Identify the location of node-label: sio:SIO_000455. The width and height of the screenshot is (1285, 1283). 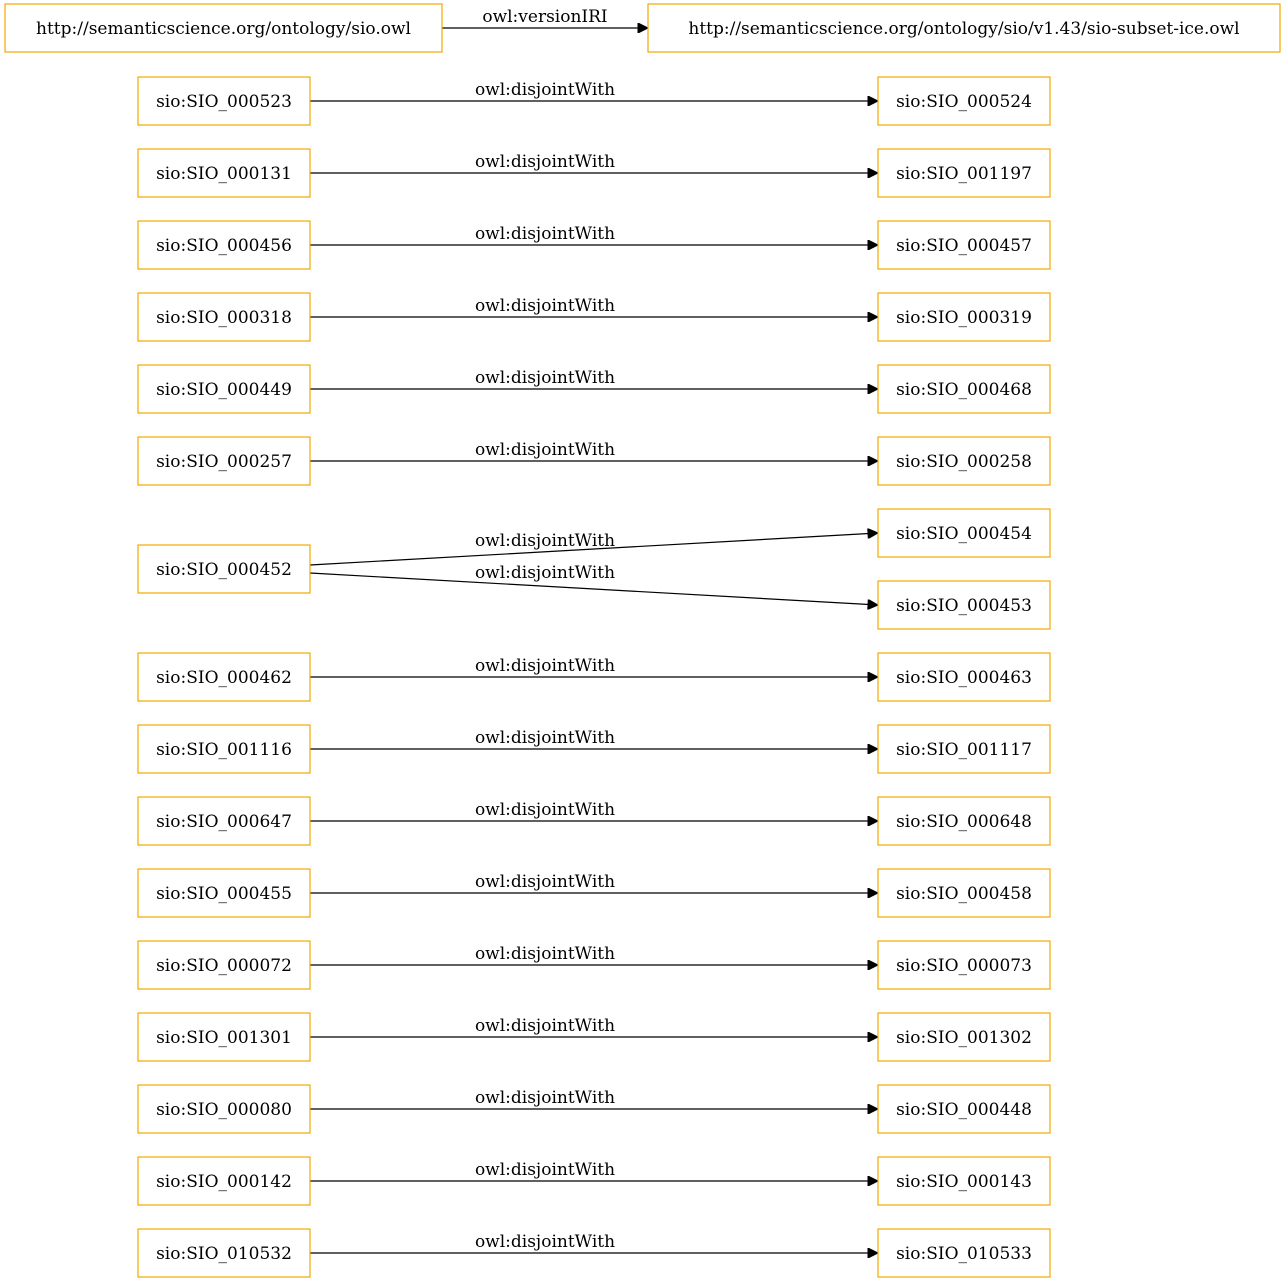
(224, 894).